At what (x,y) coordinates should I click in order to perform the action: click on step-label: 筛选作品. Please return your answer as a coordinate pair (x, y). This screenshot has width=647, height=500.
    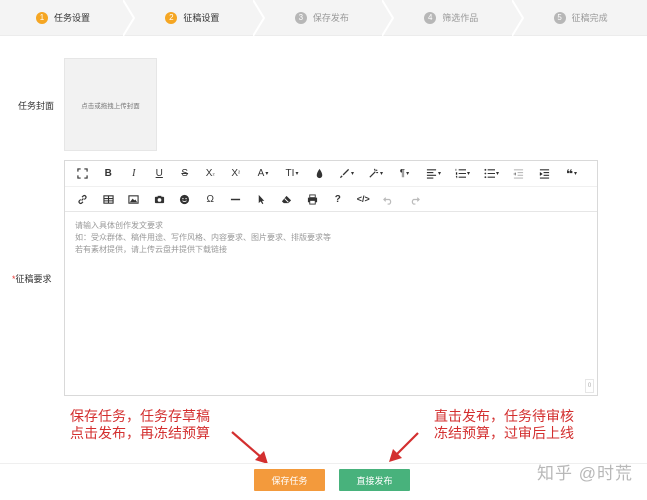
    Looking at the image, I should click on (460, 18).